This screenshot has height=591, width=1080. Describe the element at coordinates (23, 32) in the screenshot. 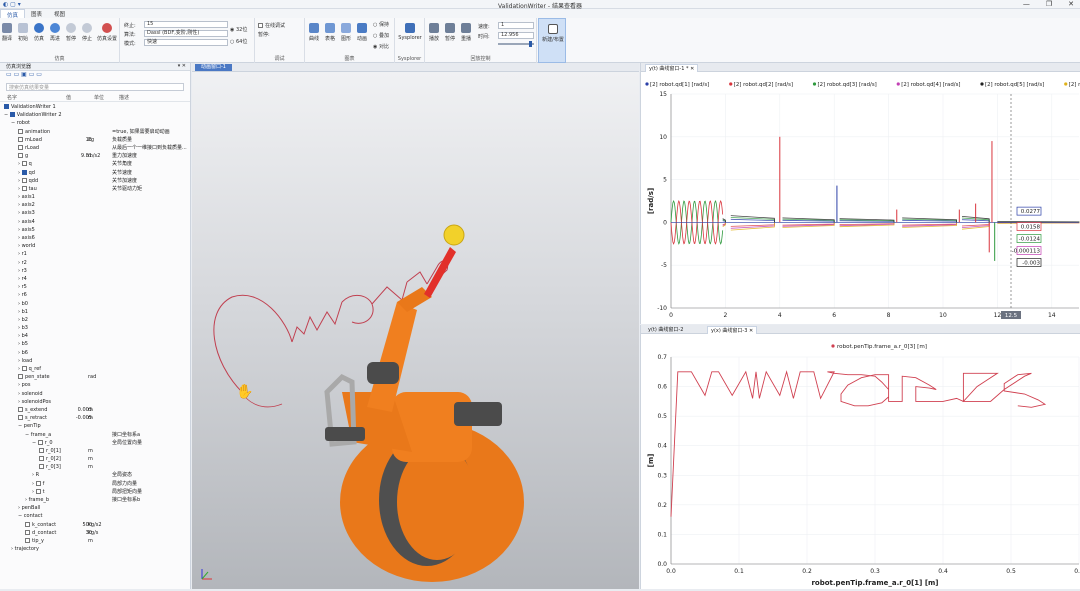

I see `init-button: 初始` at that location.